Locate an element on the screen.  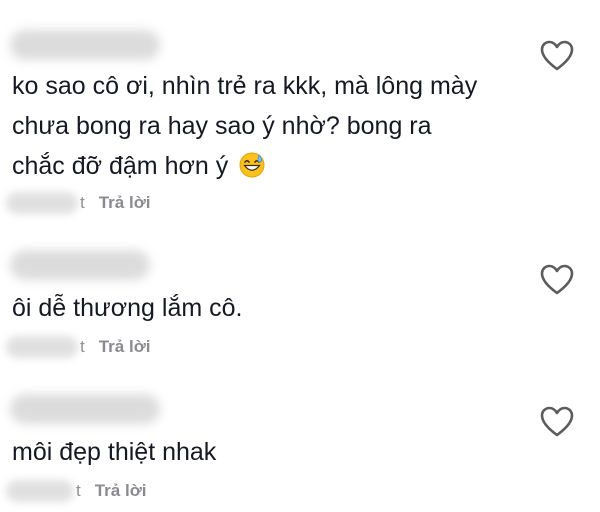
comment-line: chưa bong ra hay sao ý nhờ? bong ra is located at coordinates (222, 126).